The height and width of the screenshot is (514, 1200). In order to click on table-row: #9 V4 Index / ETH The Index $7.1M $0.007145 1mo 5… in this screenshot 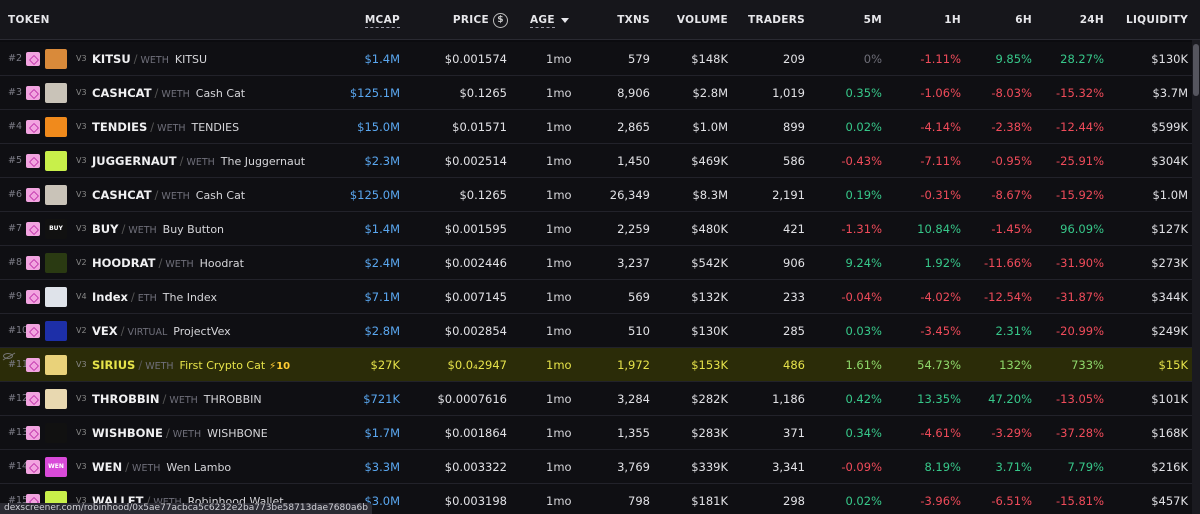, I will do `click(600, 297)`.